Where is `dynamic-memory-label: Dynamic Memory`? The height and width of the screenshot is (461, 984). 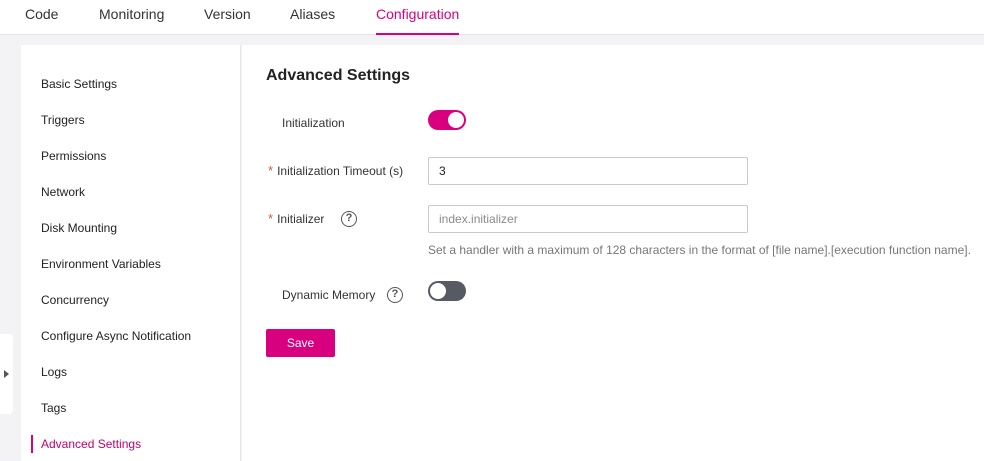
dynamic-memory-label: Dynamic Memory is located at coordinates (329, 295).